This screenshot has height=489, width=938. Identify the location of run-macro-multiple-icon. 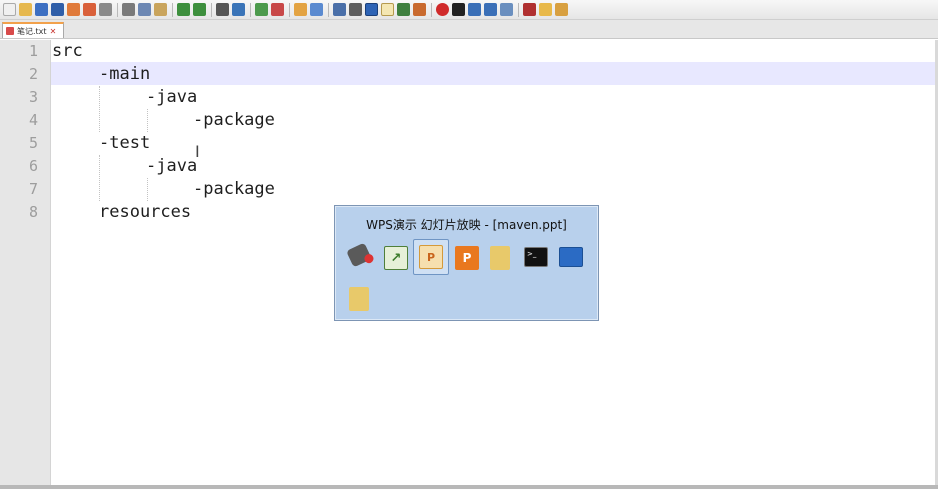
(490, 9).